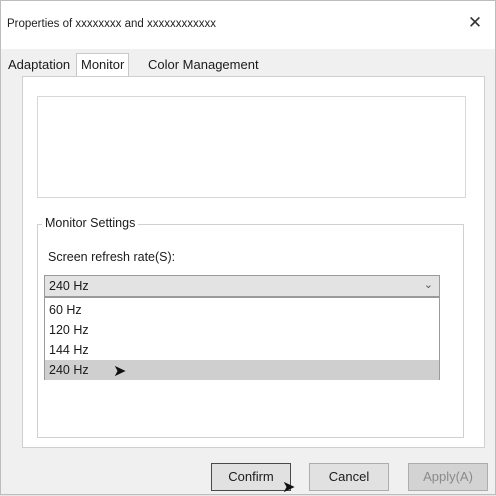  I want to click on tab-monitor: Monitor, so click(103, 65).